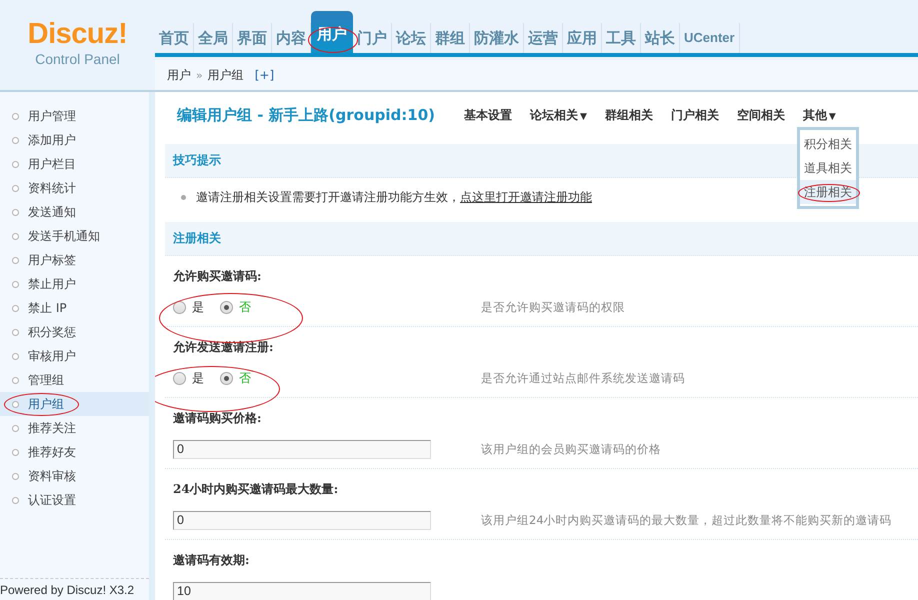 Image resolution: width=918 pixels, height=600 pixels. What do you see at coordinates (74, 236) in the screenshot?
I see `sidebar-item: 发送手机通知` at bounding box center [74, 236].